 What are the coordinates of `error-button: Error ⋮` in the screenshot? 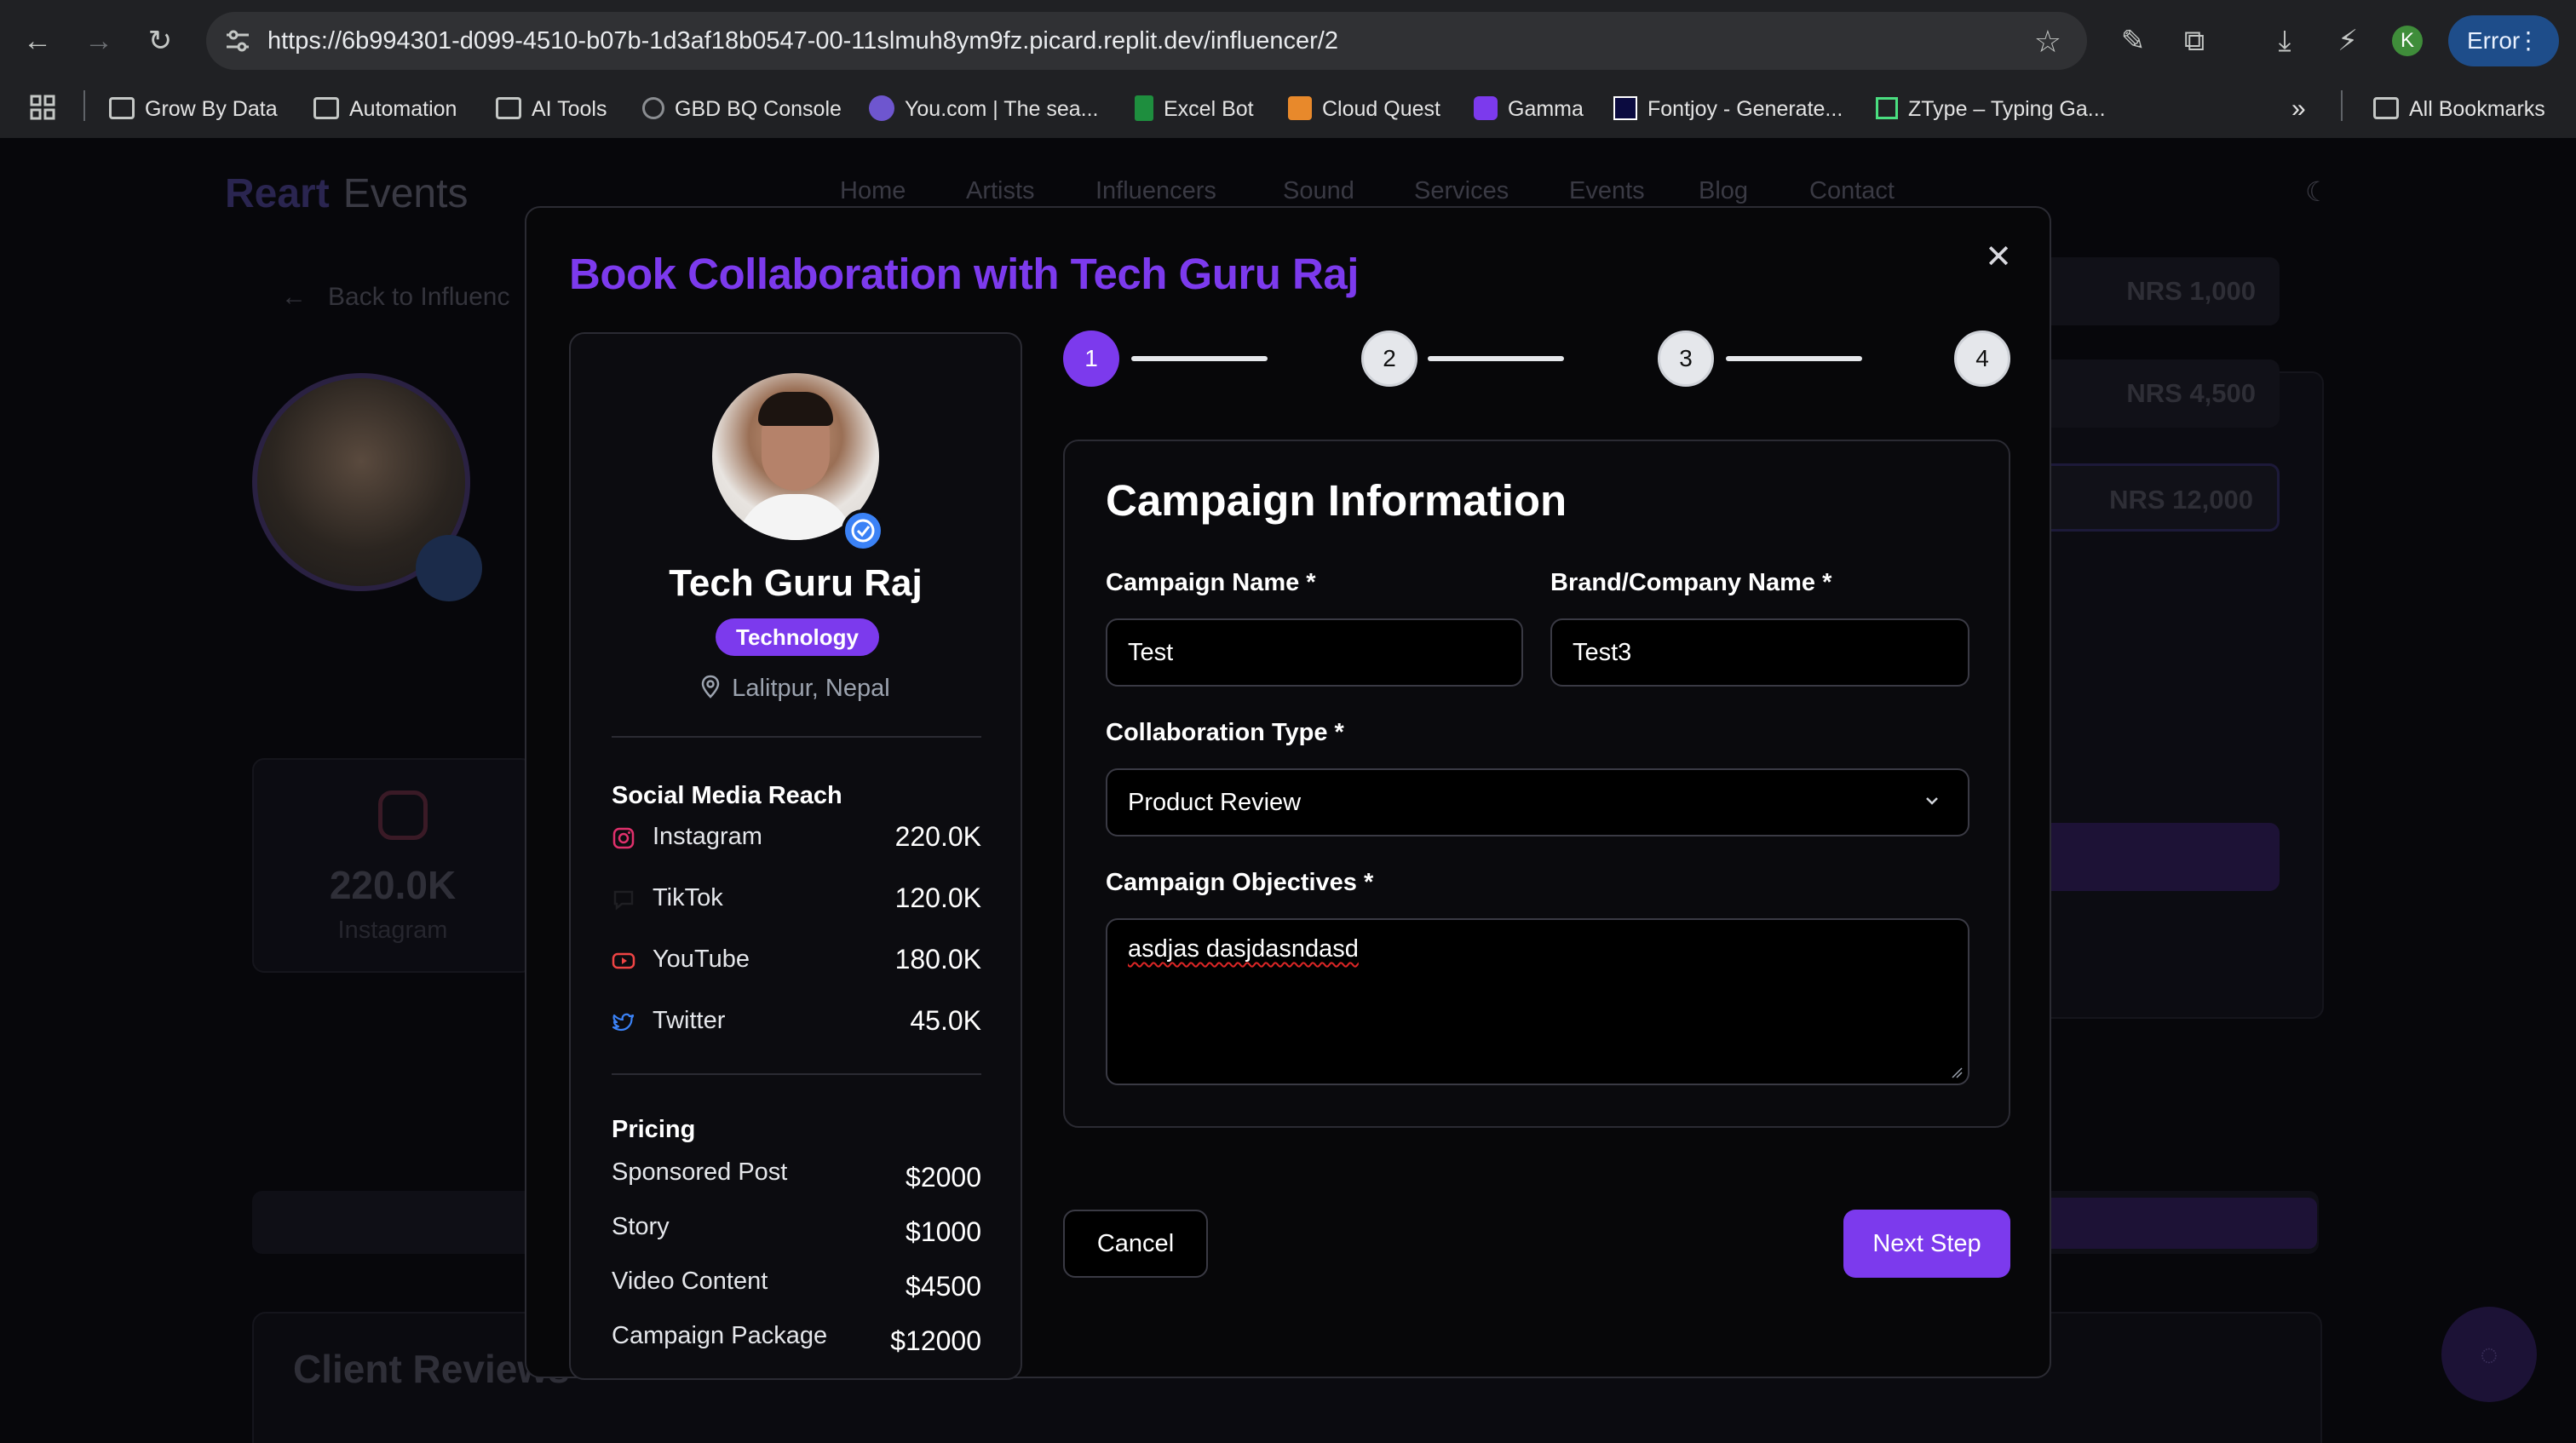 It's located at (2504, 40).